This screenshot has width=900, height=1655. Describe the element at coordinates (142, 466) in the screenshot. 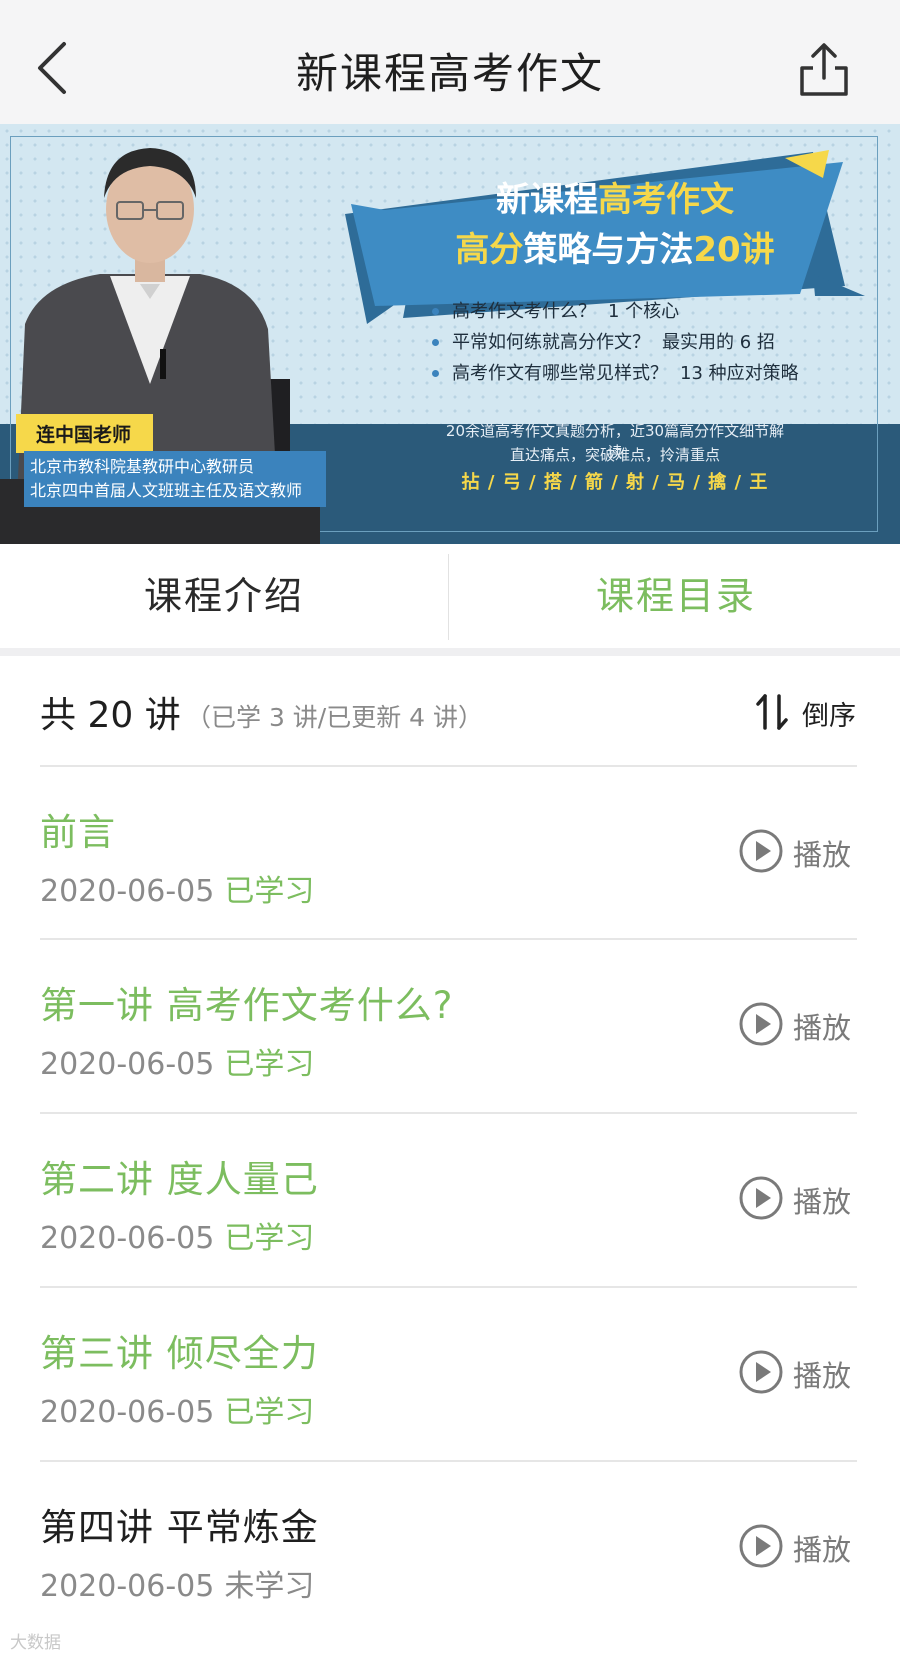

I see `teacher-desc-line: 北京市教科院基教研中心教研员` at that location.